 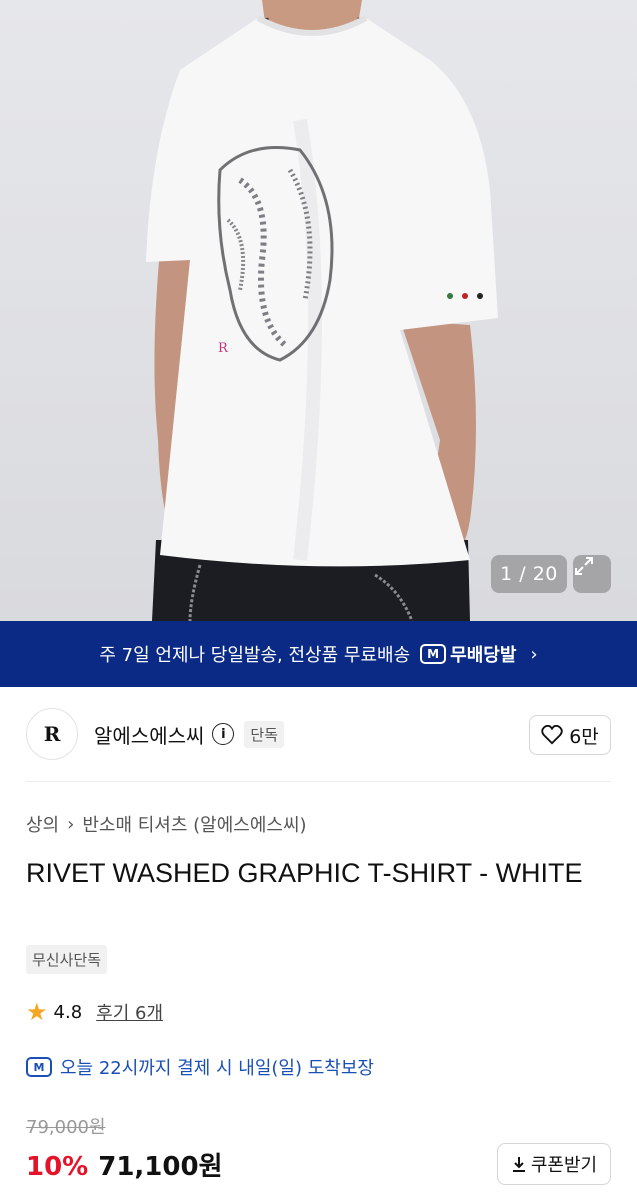 I want to click on star-icon: ★, so click(x=37, y=1012).